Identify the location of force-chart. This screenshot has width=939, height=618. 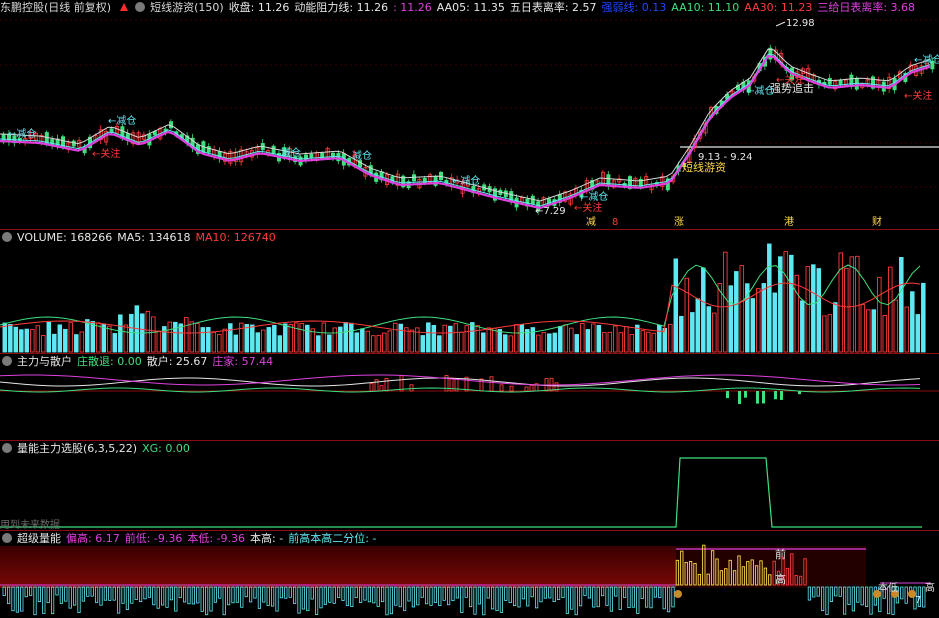
(469, 397).